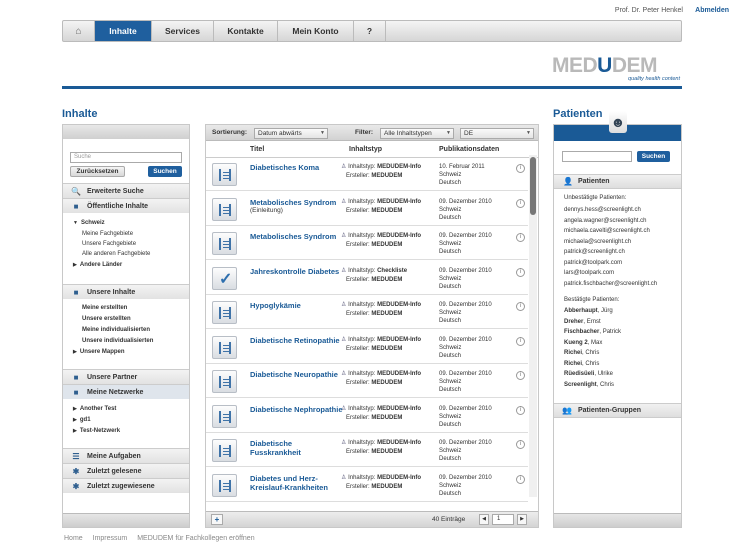 The width and height of the screenshot is (735, 549). I want to click on row-title: Diabetische Retinopathie, so click(297, 340).